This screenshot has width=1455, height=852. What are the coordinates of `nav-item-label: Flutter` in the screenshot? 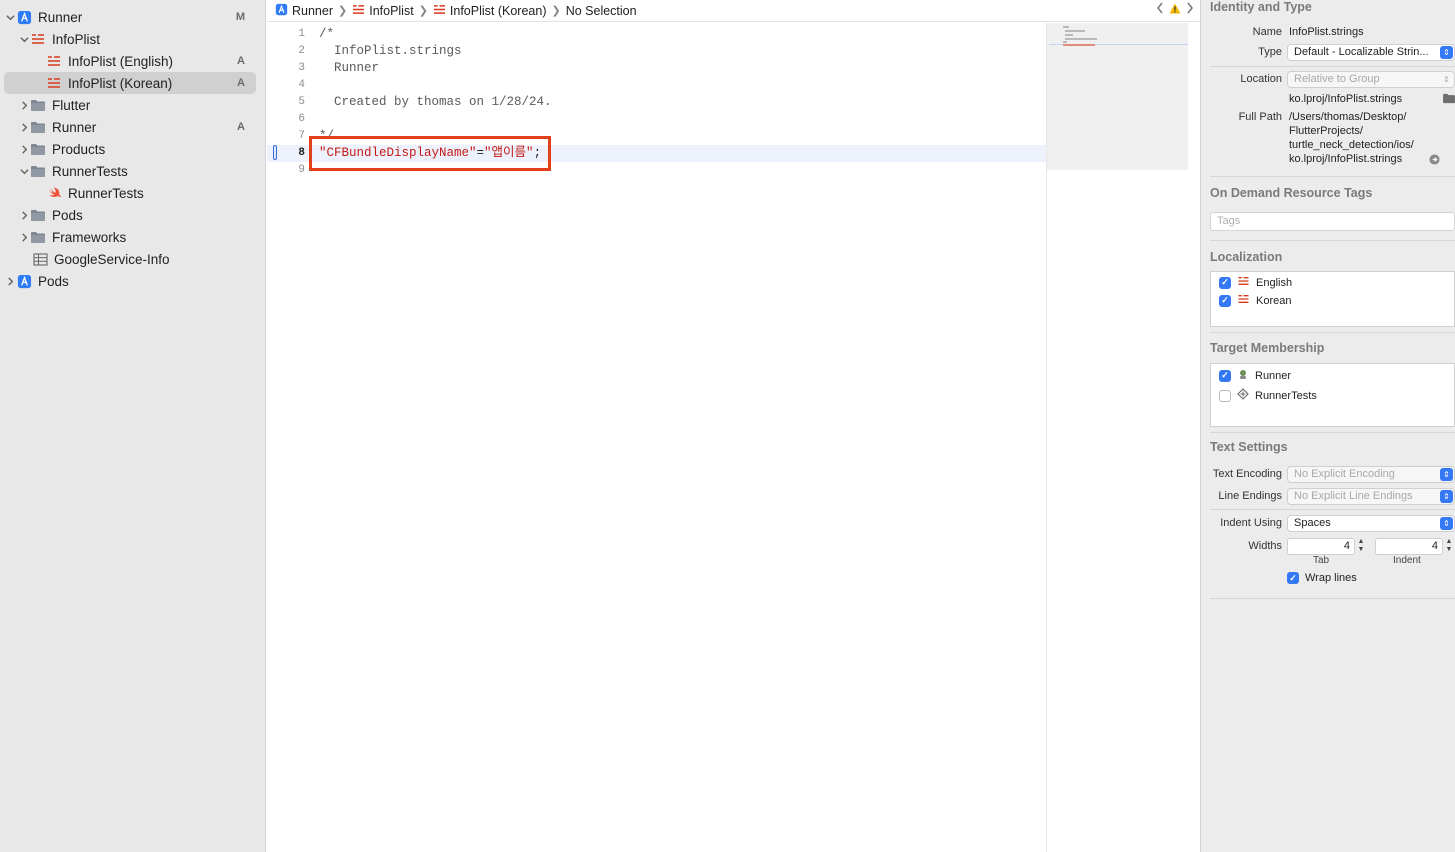 It's located at (71, 105).